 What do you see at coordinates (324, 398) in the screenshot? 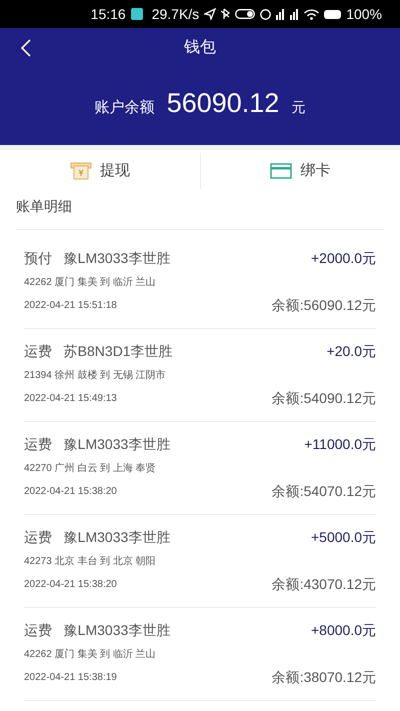
I see `running-balance: 余额:54090.12元` at bounding box center [324, 398].